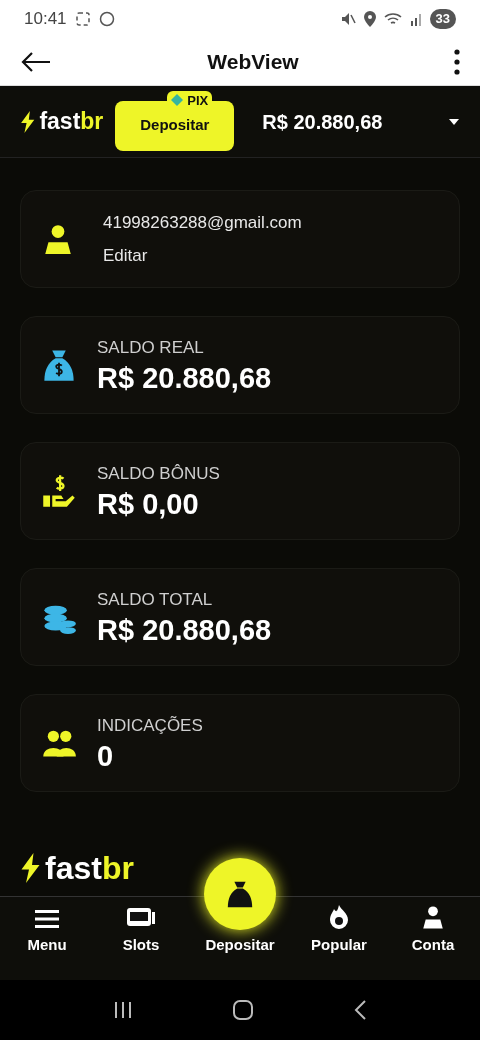  What do you see at coordinates (457, 61) in the screenshot?
I see `more-options-icon` at bounding box center [457, 61].